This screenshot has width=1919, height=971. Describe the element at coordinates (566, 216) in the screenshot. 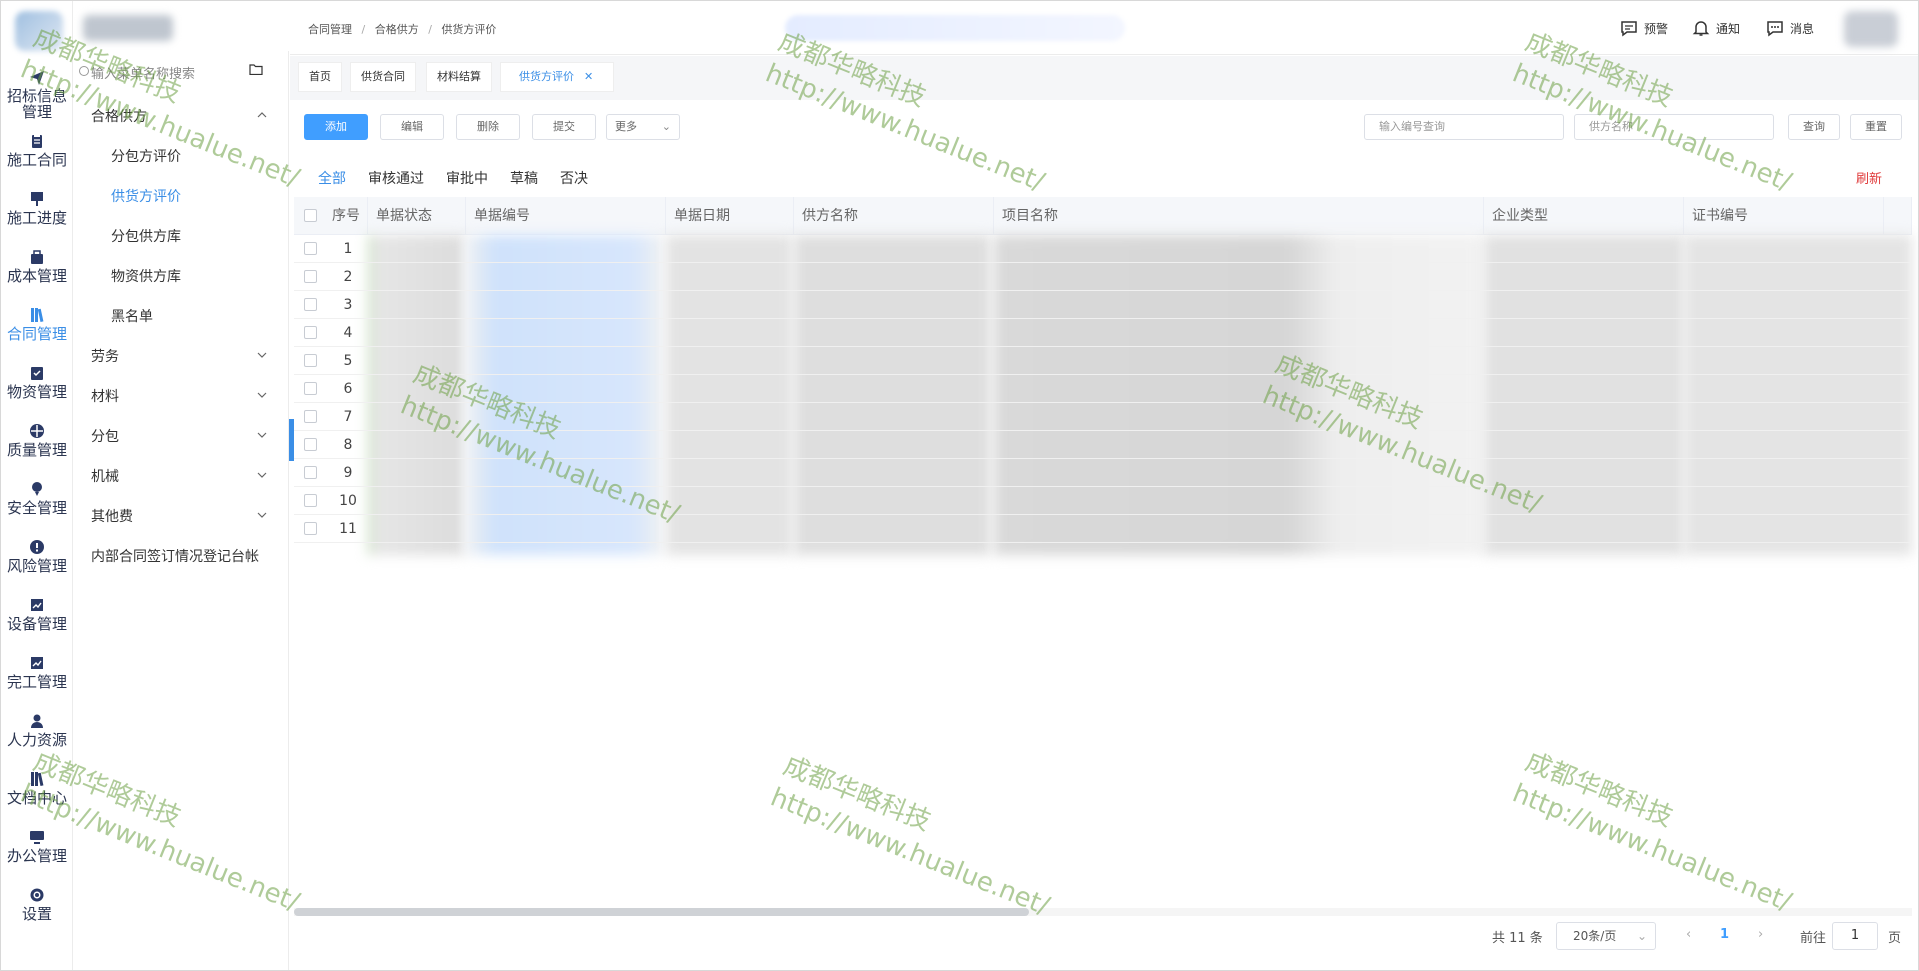

I see `col-doc-number: 单据编号` at that location.